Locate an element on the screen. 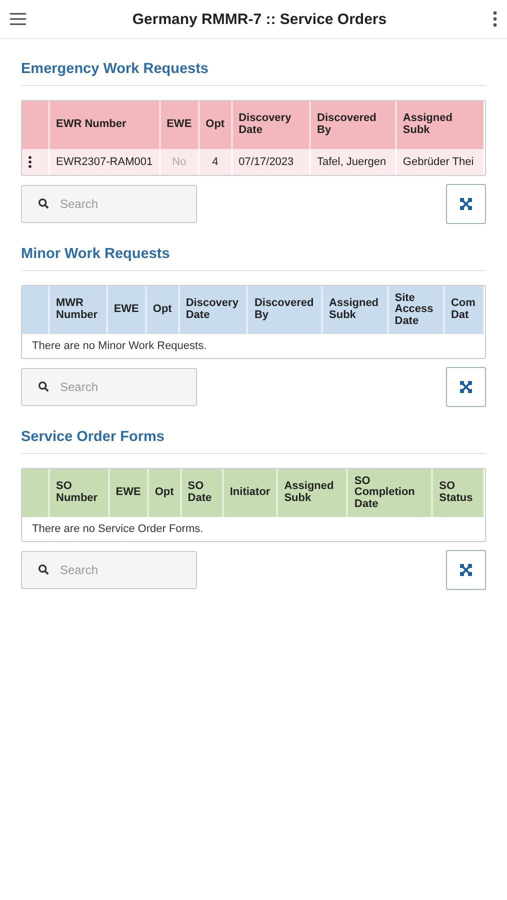 The height and width of the screenshot is (900, 507). table-cell: No is located at coordinates (179, 162).